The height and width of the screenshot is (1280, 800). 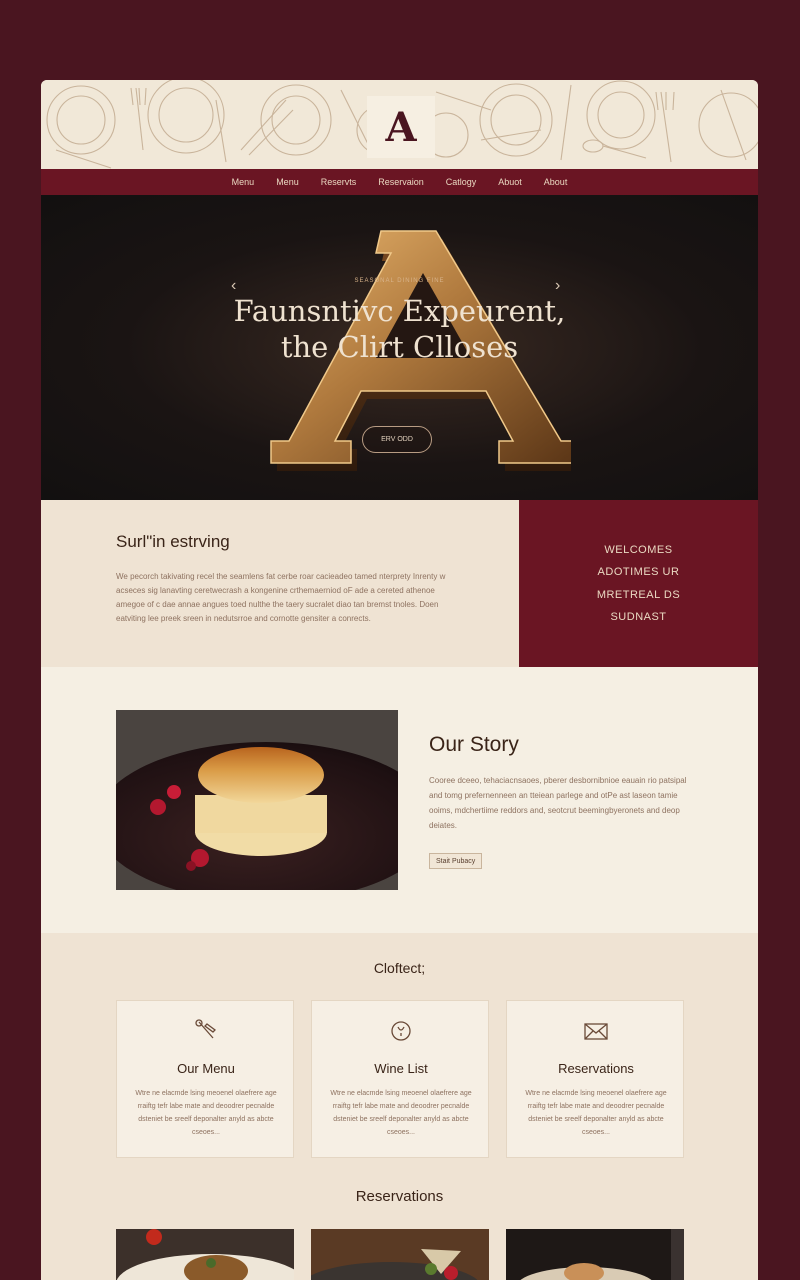 What do you see at coordinates (397, 439) in the screenshot?
I see `hero-cta-button: ERV ODD` at bounding box center [397, 439].